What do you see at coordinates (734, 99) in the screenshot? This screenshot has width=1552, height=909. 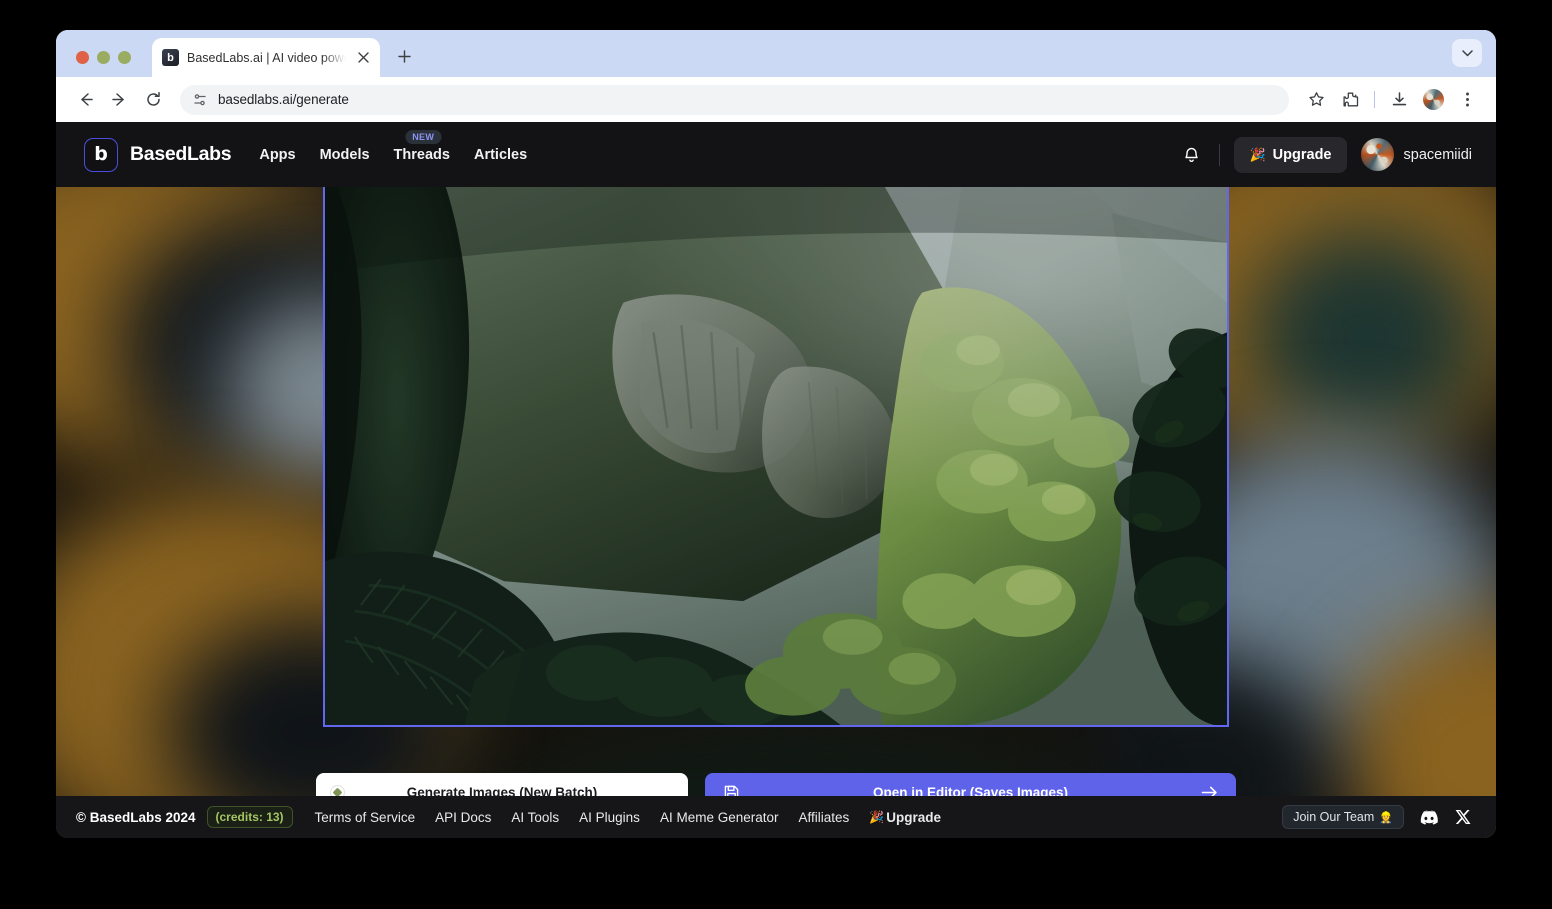 I see `address-bar: basedlabs.ai/generate` at bounding box center [734, 99].